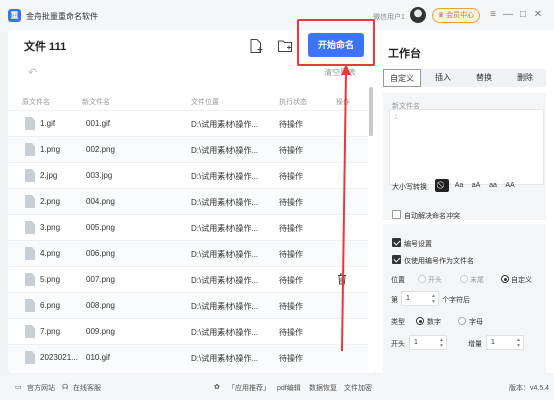 This screenshot has height=400, width=554. What do you see at coordinates (476, 185) in the screenshot?
I see `case-invert-button: aA` at bounding box center [476, 185].